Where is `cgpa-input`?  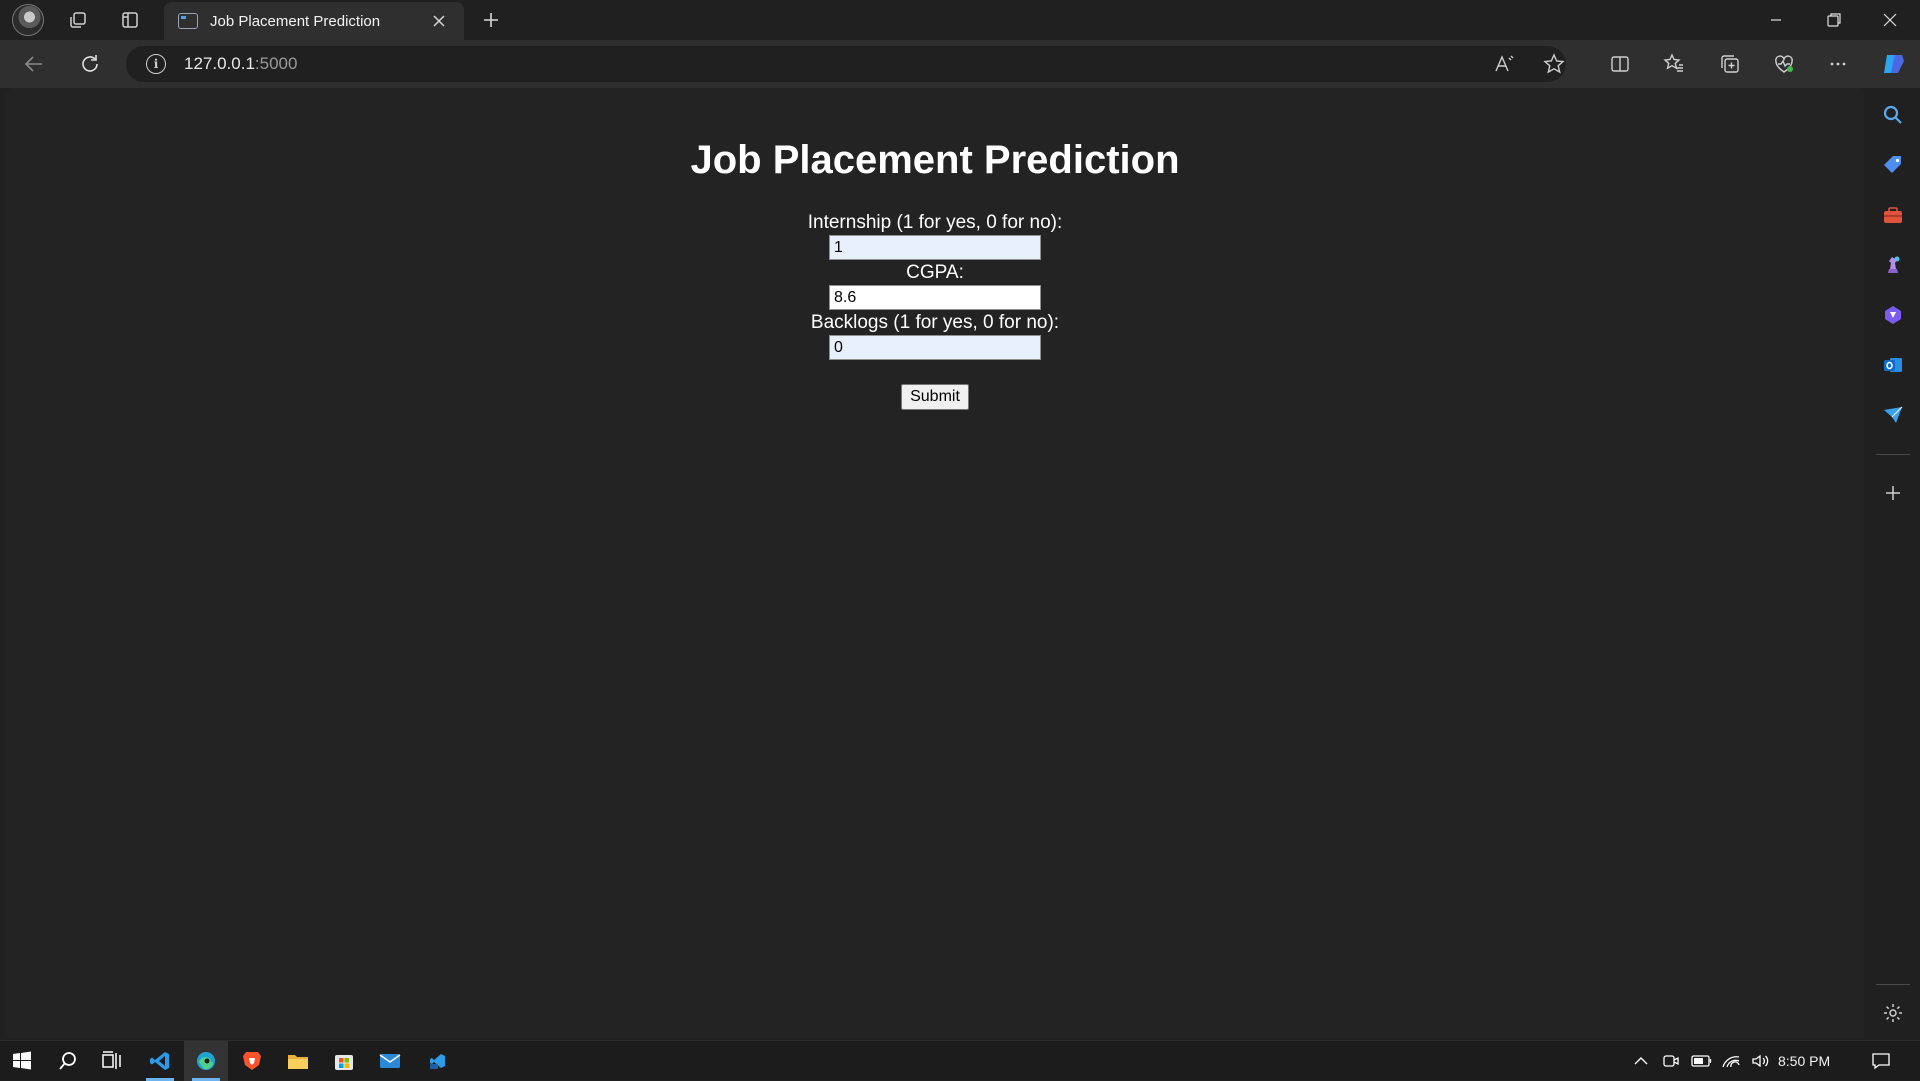 cgpa-input is located at coordinates (935, 297).